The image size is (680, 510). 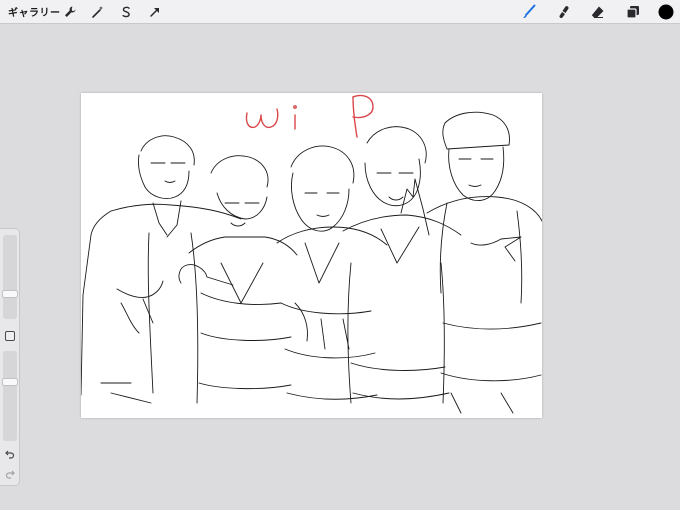 What do you see at coordinates (666, 12) in the screenshot?
I see `color-swatch-icon` at bounding box center [666, 12].